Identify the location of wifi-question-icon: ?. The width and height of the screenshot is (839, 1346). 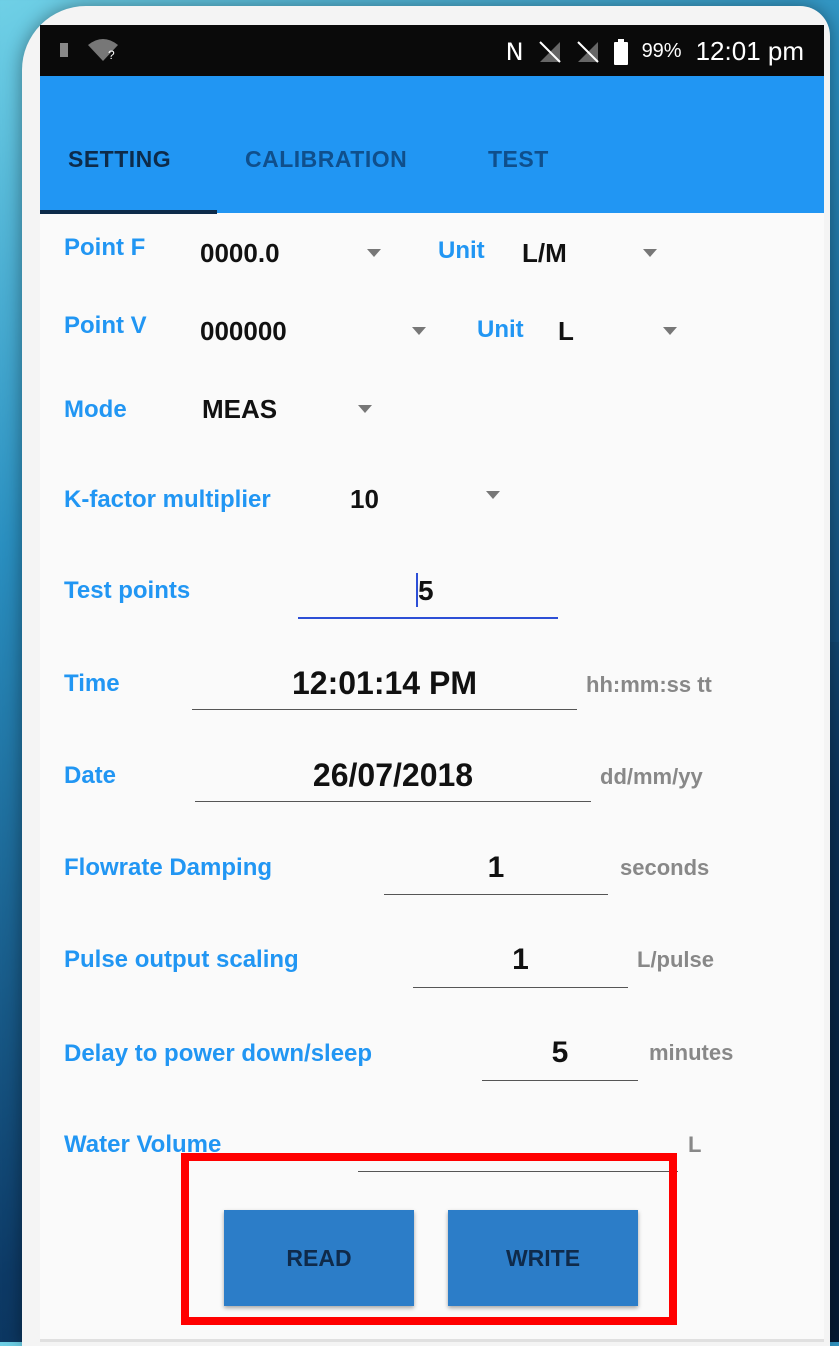
(103, 50).